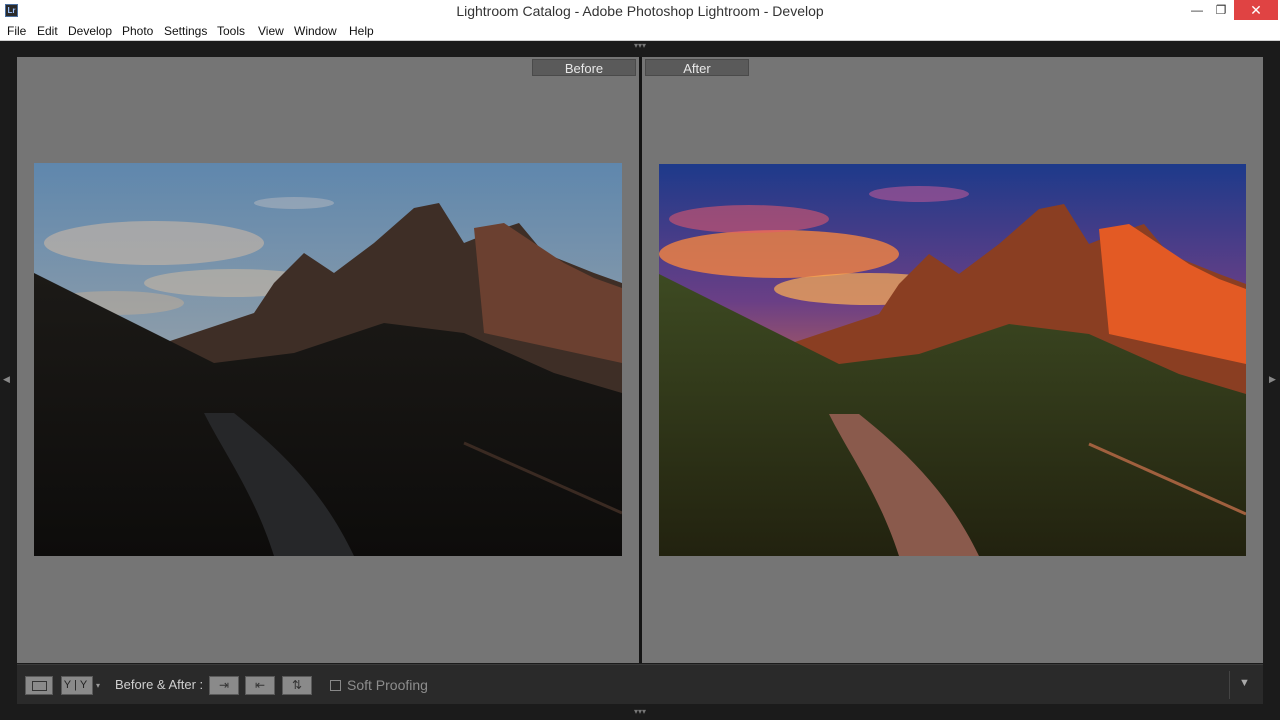 The height and width of the screenshot is (720, 1280). I want to click on top-panel-toggle-icon: ▾▾▾, so click(640, 46).